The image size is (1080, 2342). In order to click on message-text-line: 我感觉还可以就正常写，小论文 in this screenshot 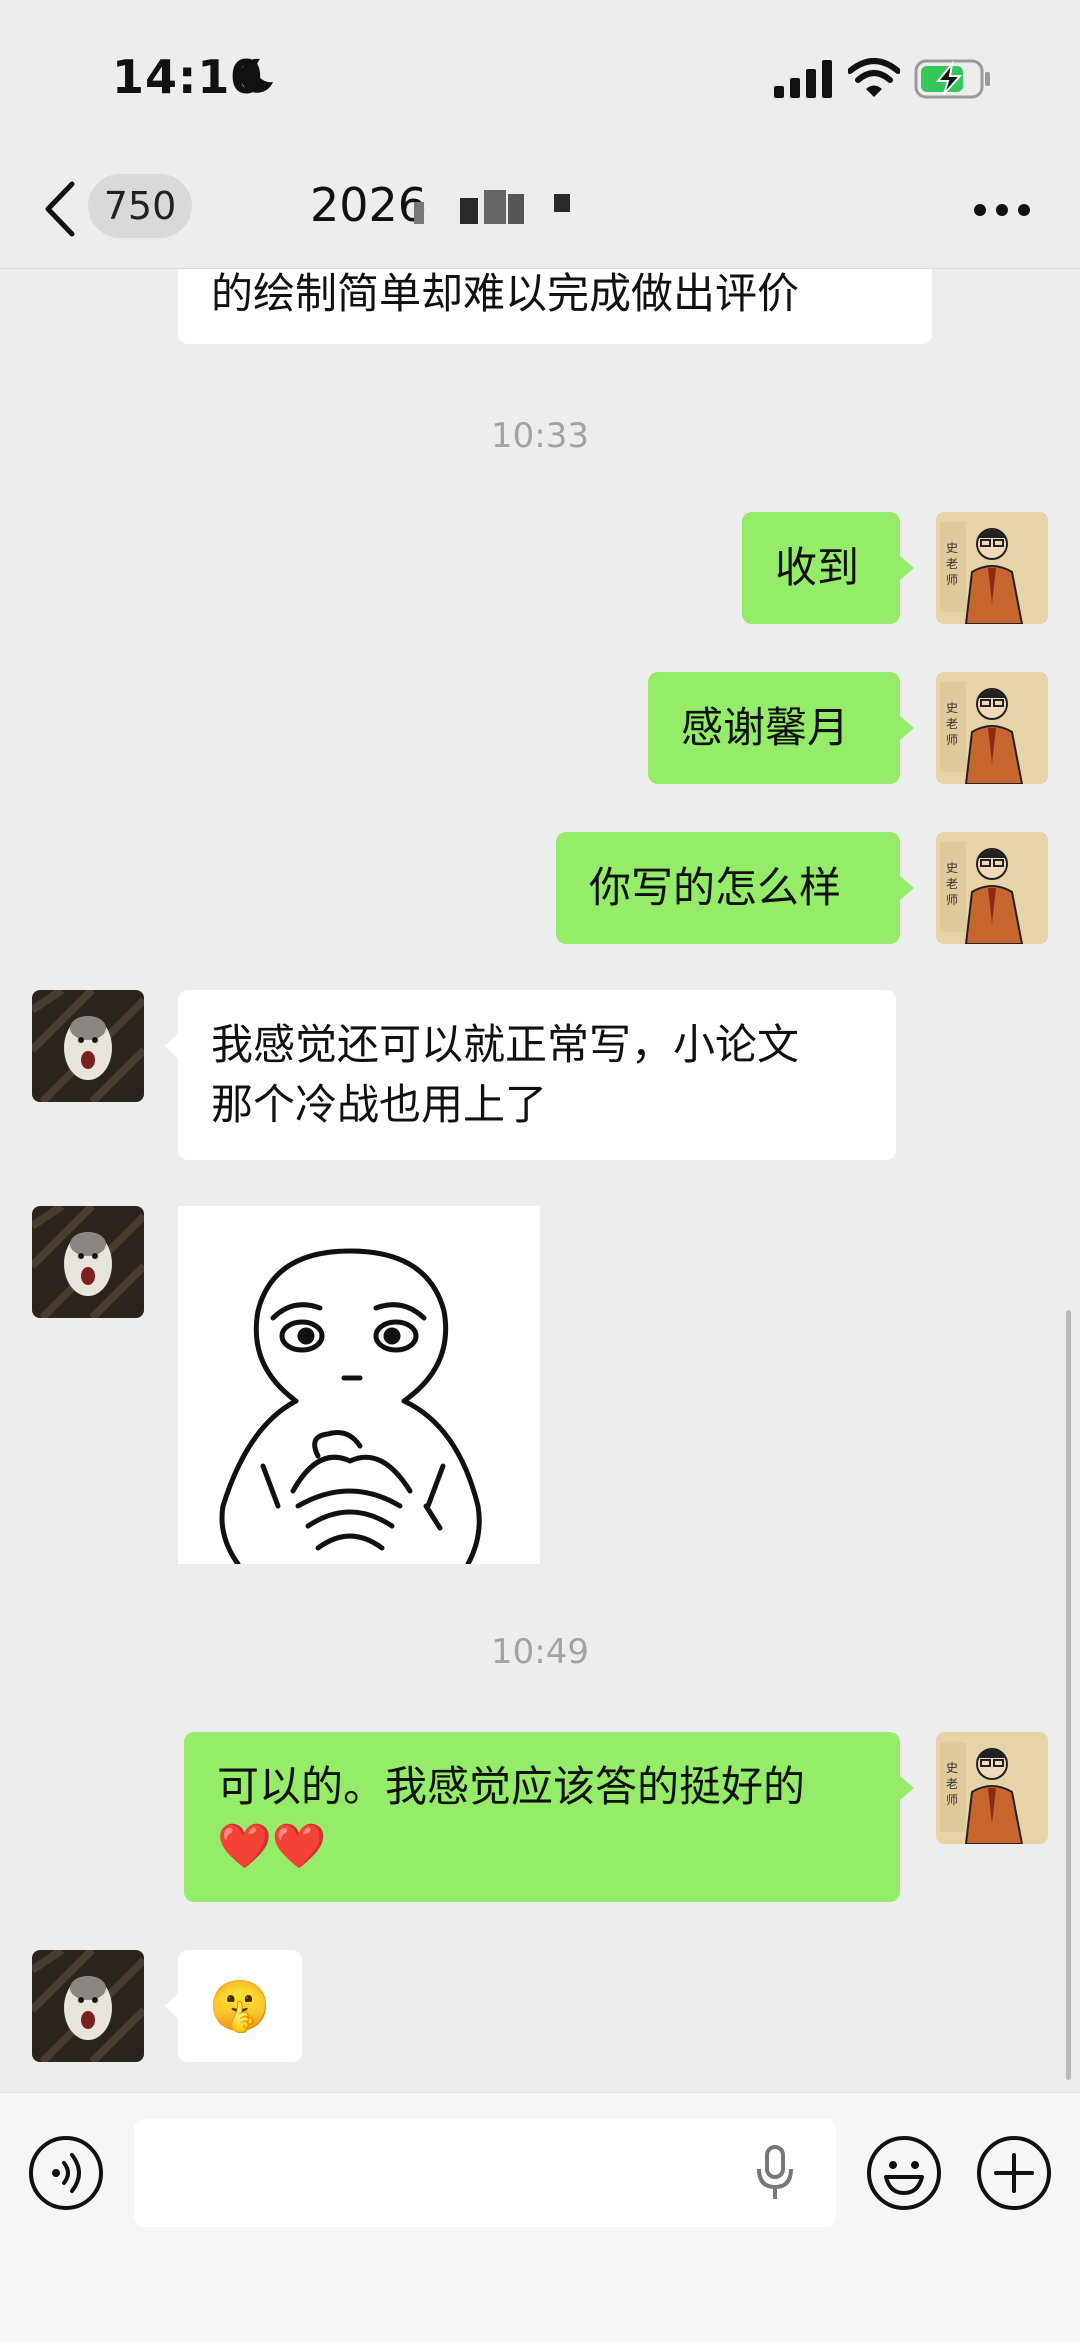, I will do `click(505, 1044)`.